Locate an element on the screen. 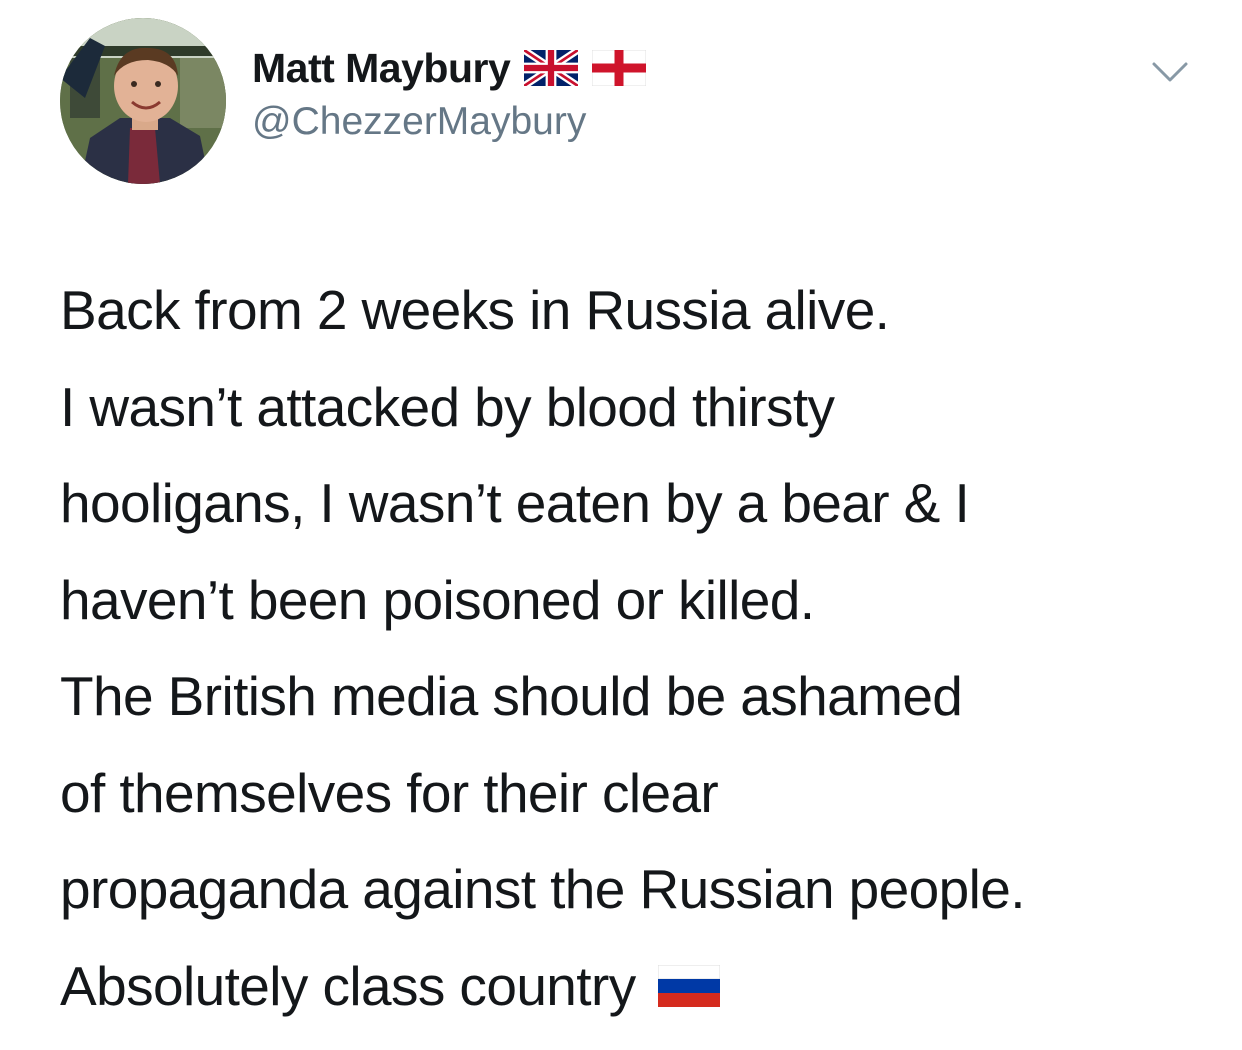 The height and width of the screenshot is (1050, 1242). author-name-row: Matt Maybury is located at coordinates (449, 68).